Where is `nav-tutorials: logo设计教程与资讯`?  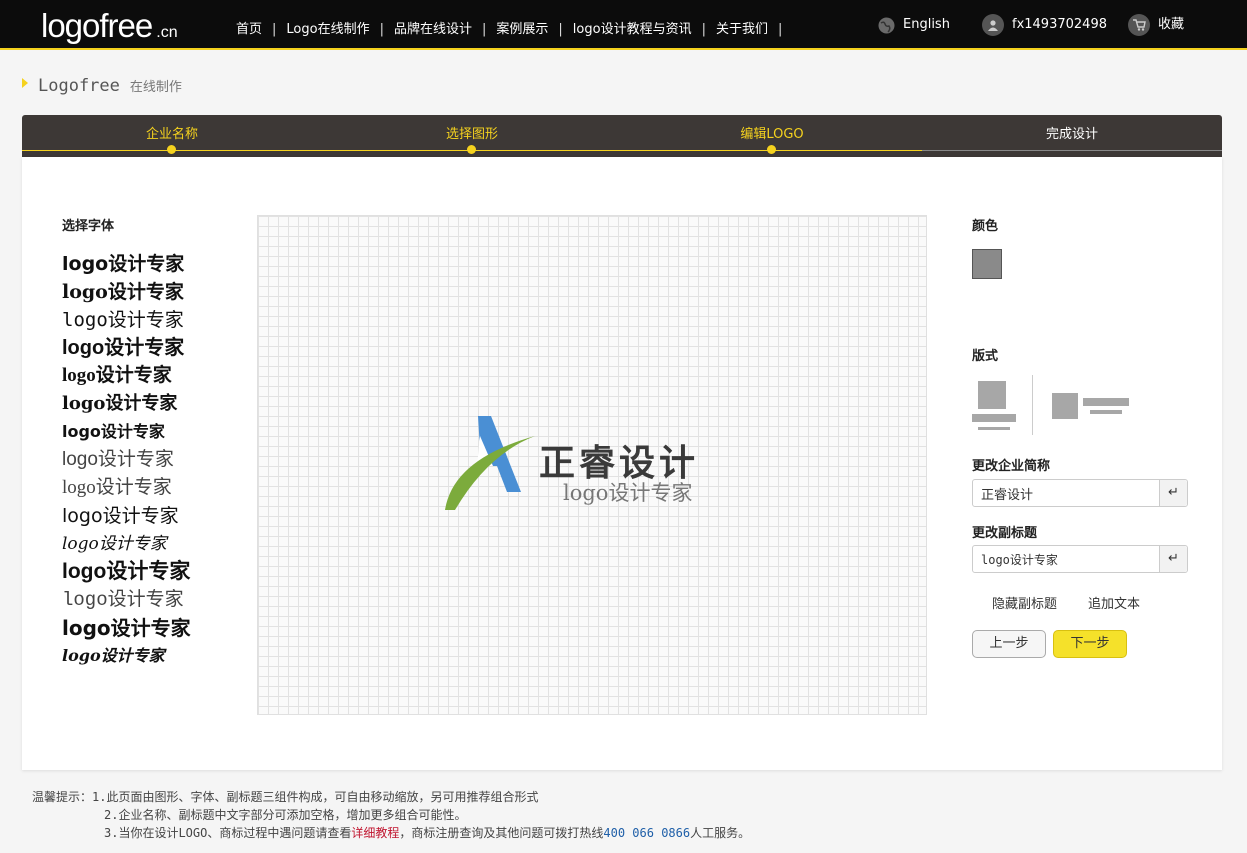 nav-tutorials: logo设计教程与资讯 is located at coordinates (632, 30).